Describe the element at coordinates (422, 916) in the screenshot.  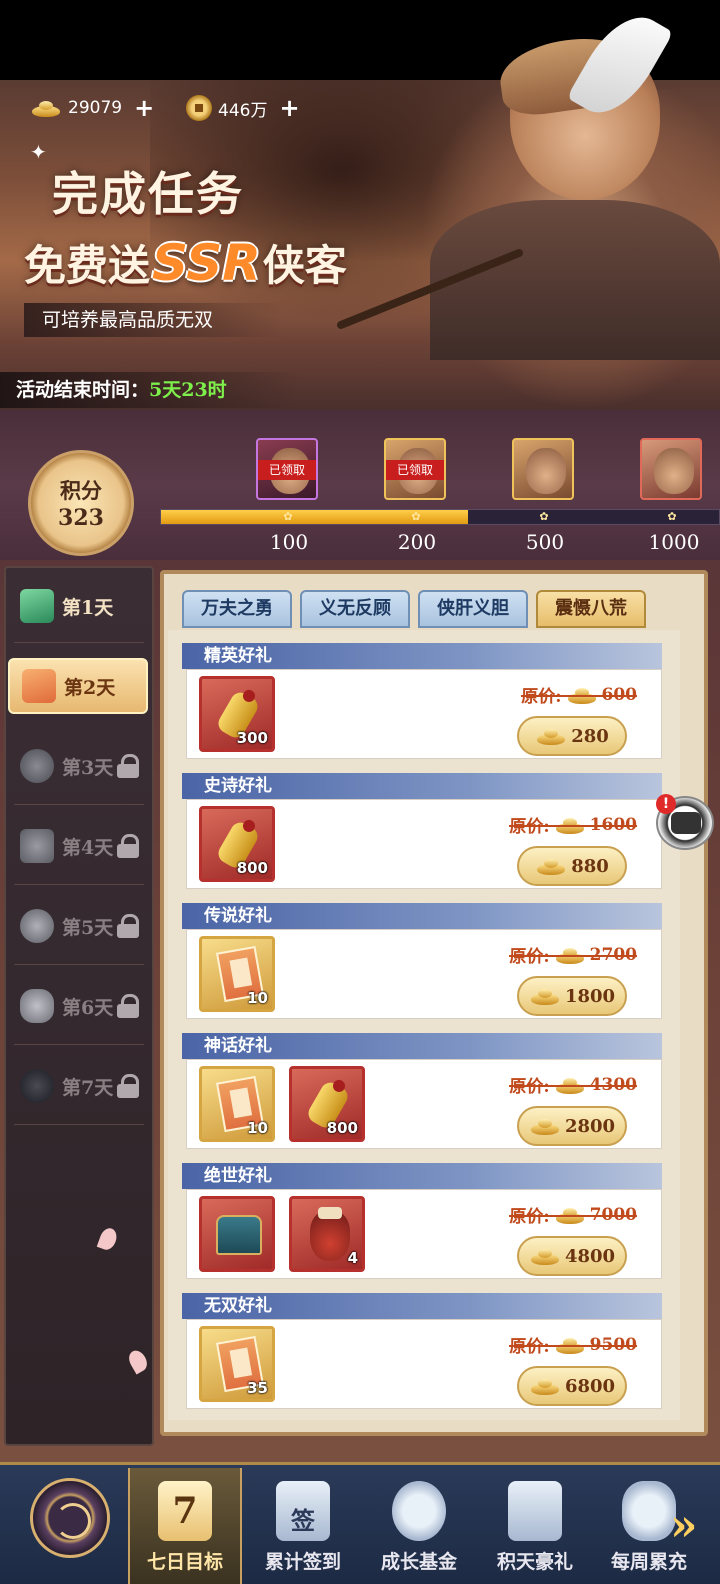
I see `gift-title: 传说好礼` at that location.